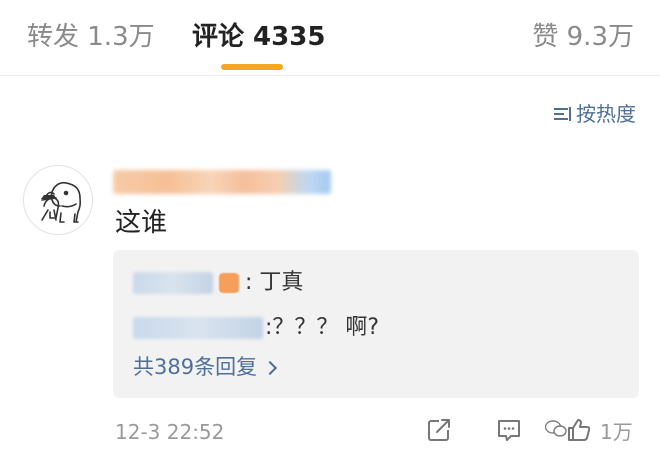 The height and width of the screenshot is (461, 660). I want to click on reply-item: :？？？ 啊?, so click(256, 328).